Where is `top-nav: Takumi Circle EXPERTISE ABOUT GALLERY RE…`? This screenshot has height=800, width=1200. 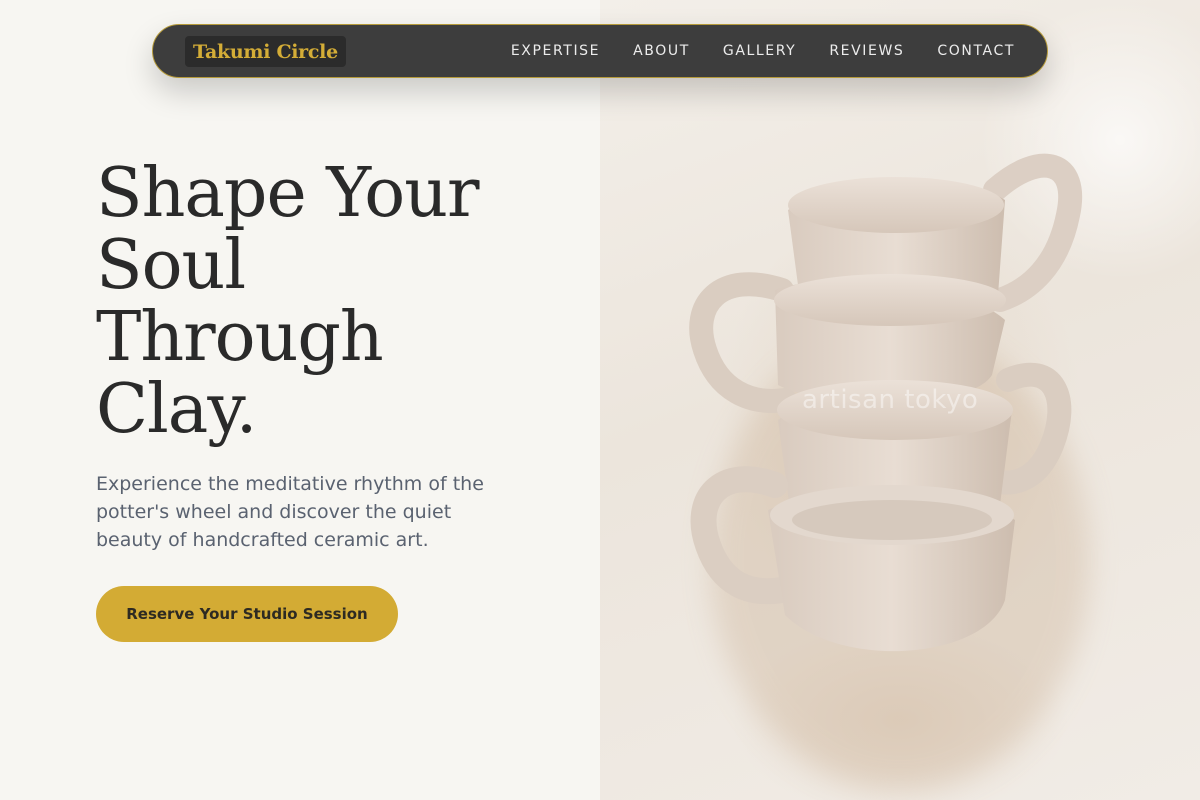
top-nav: Takumi Circle EXPERTISE ABOUT GALLERY RE… is located at coordinates (600, 51).